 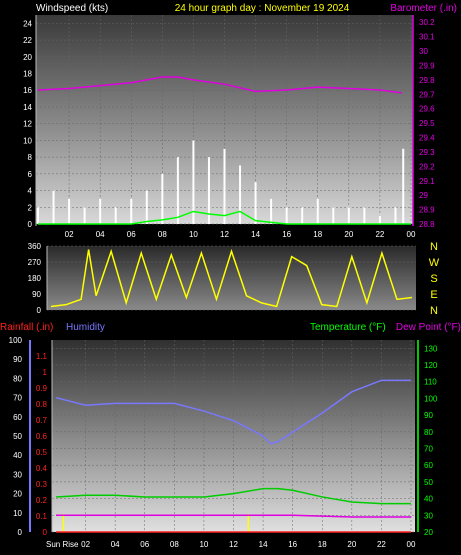 I want to click on temp-ytick-label: 30, so click(x=428, y=515).